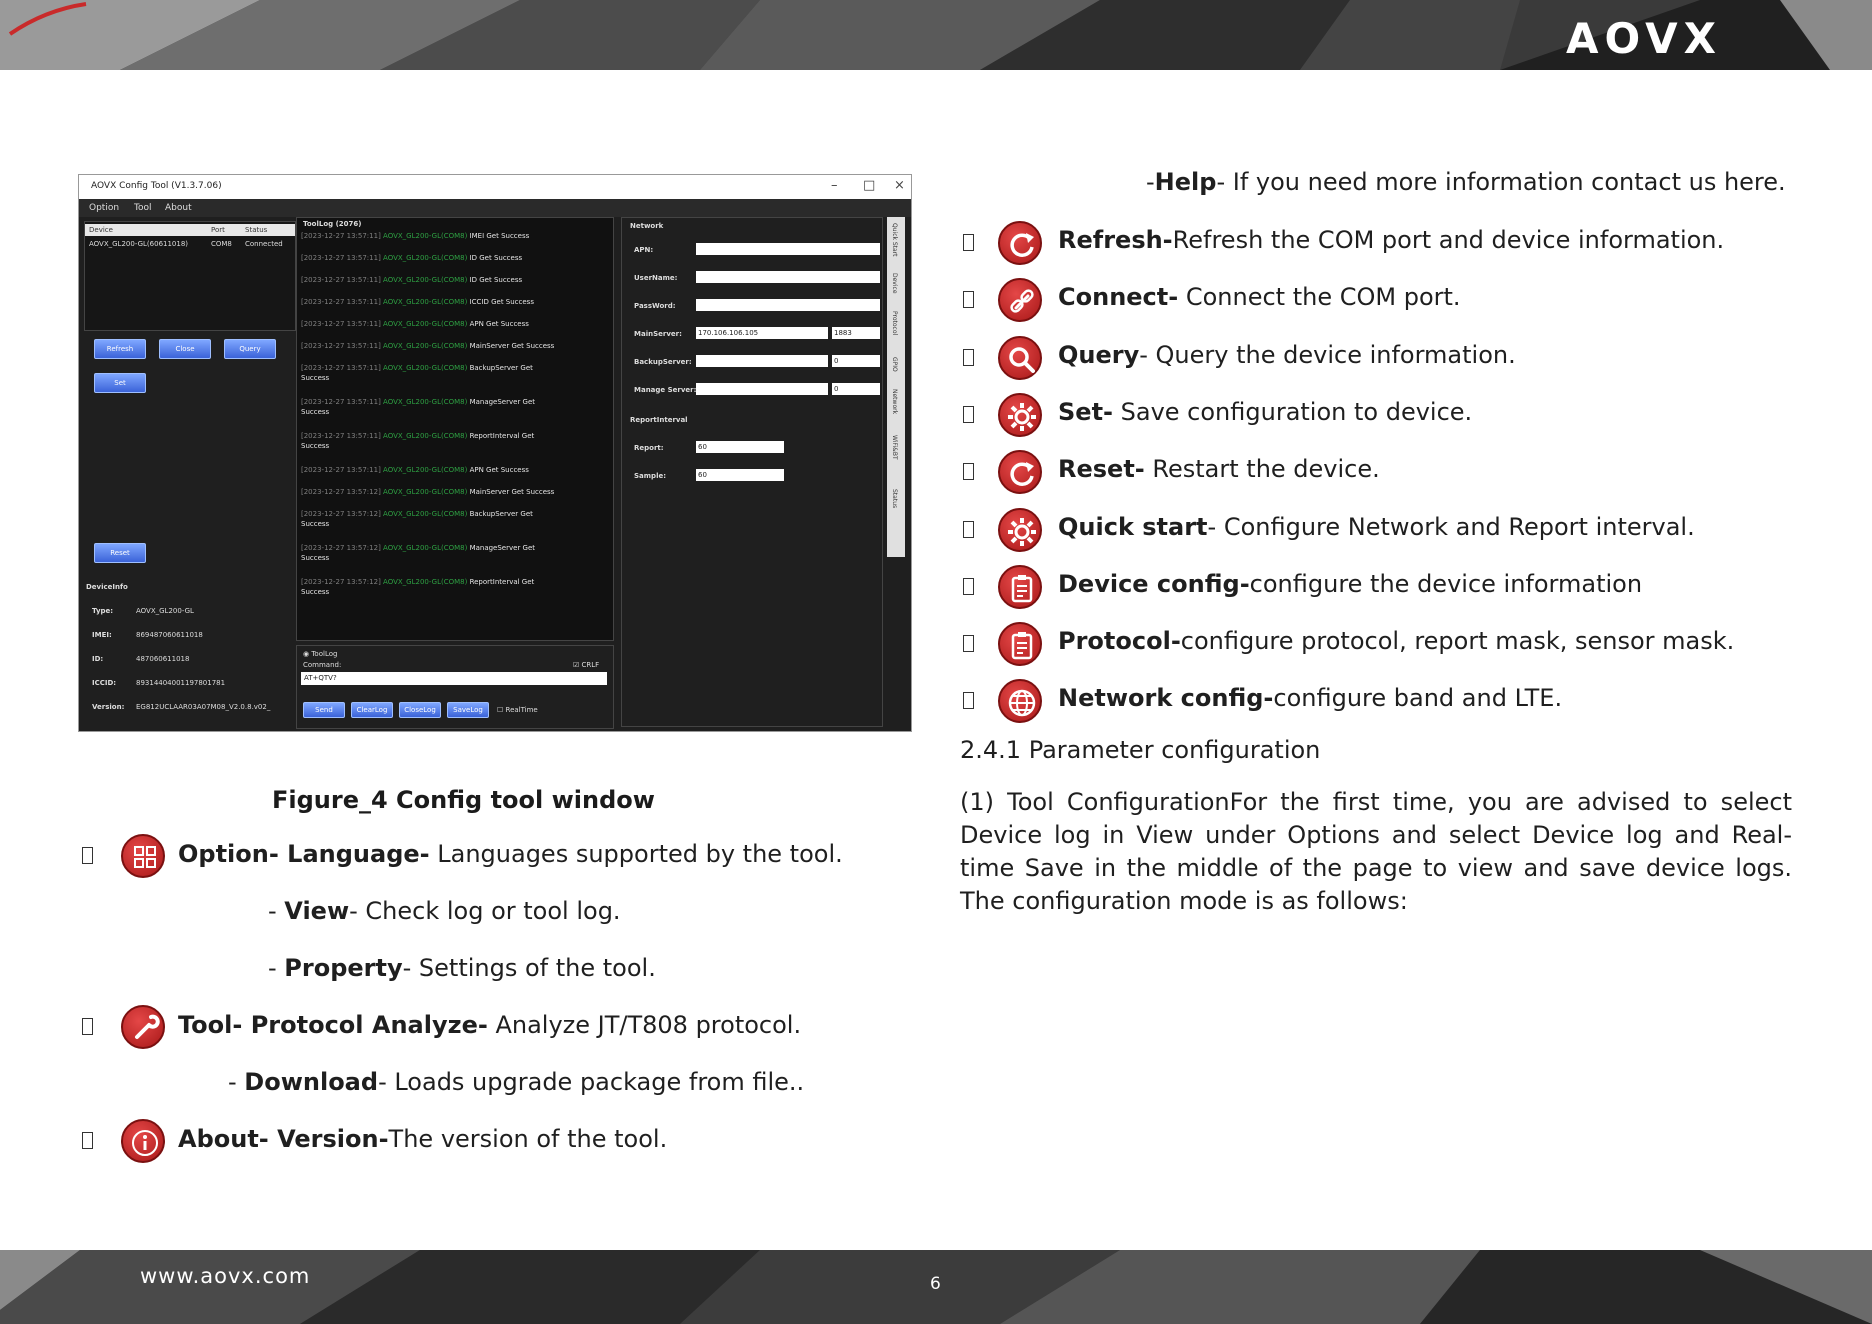 Image resolution: width=1872 pixels, height=1324 pixels. What do you see at coordinates (1085, 411) in the screenshot?
I see `item-term: Set-` at bounding box center [1085, 411].